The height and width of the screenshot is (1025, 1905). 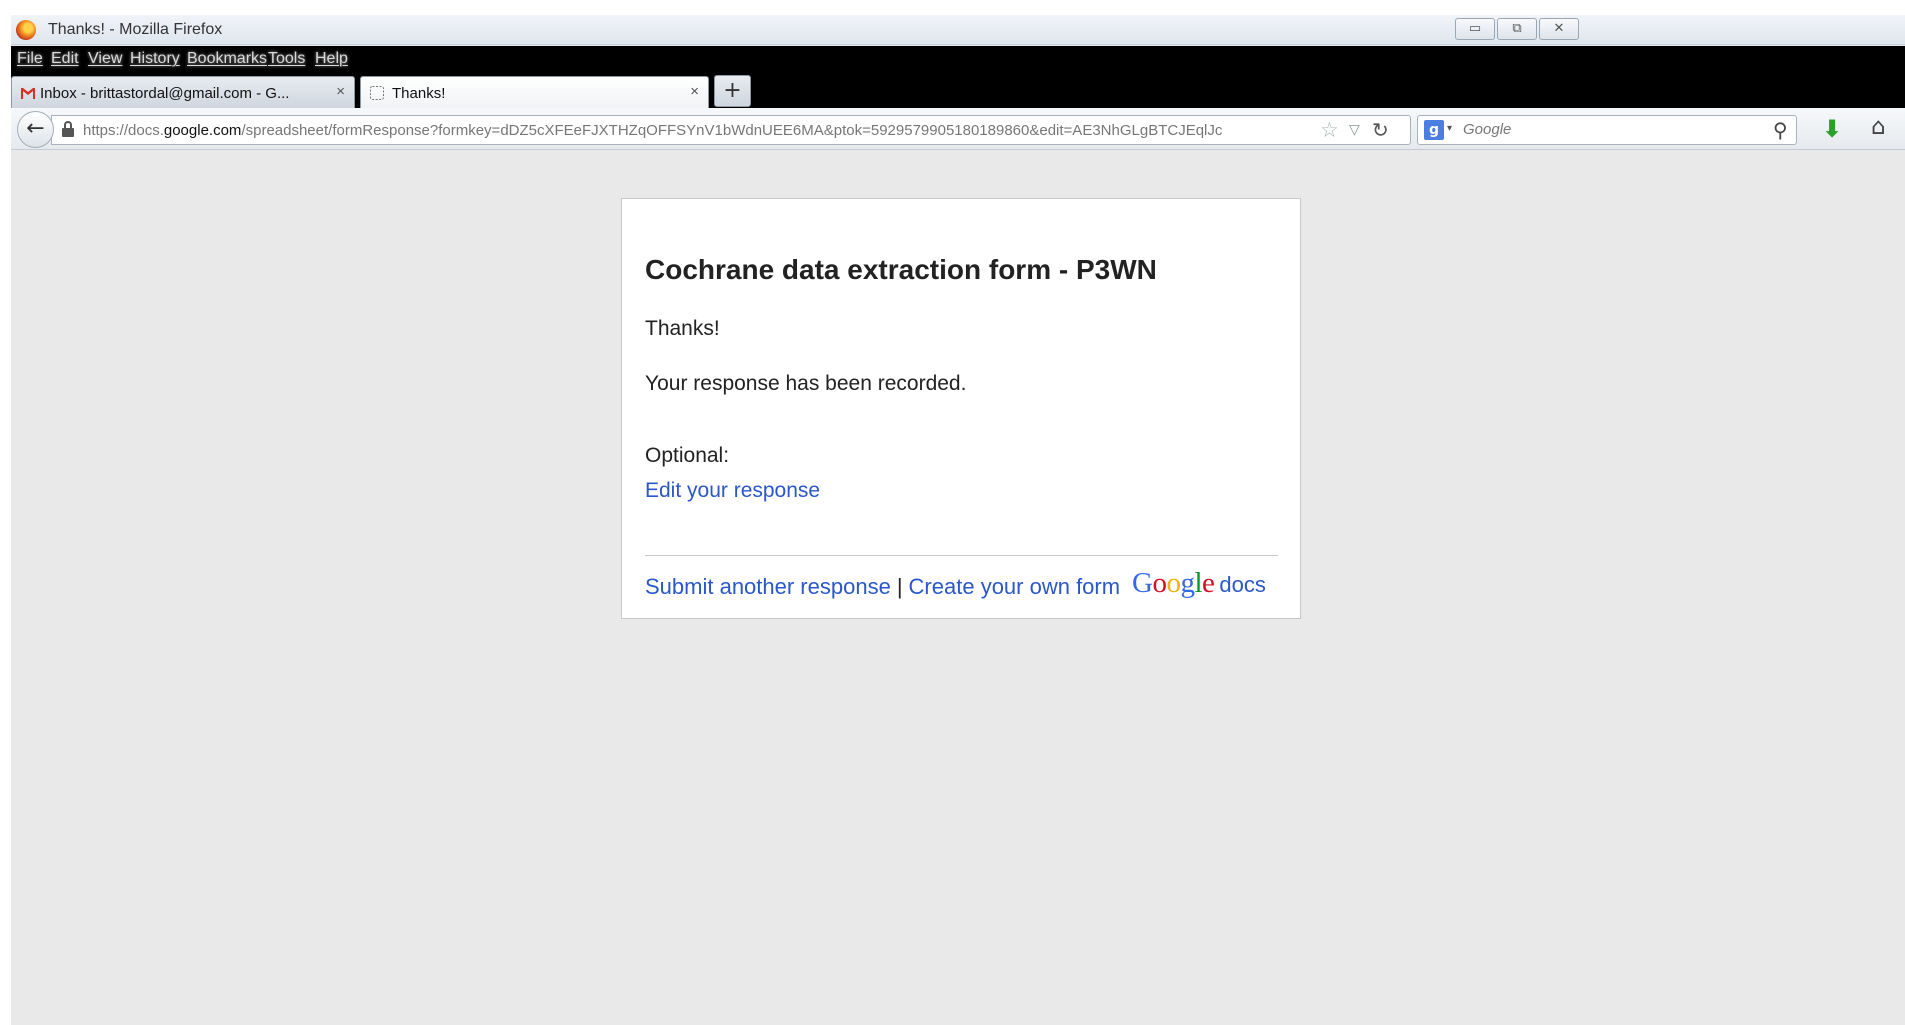 I want to click on new-tab-button: +, so click(x=732, y=91).